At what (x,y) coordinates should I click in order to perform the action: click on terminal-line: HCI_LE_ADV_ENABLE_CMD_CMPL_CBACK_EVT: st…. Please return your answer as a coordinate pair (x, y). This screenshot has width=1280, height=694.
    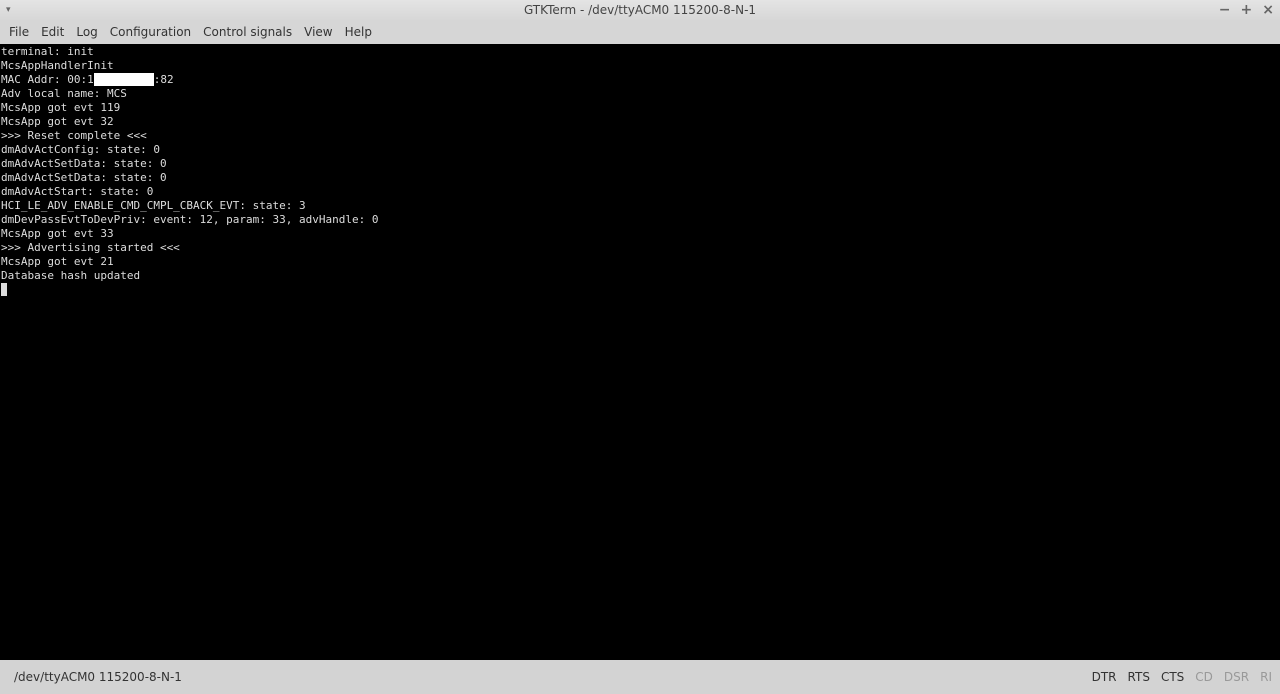
    Looking at the image, I should click on (153, 205).